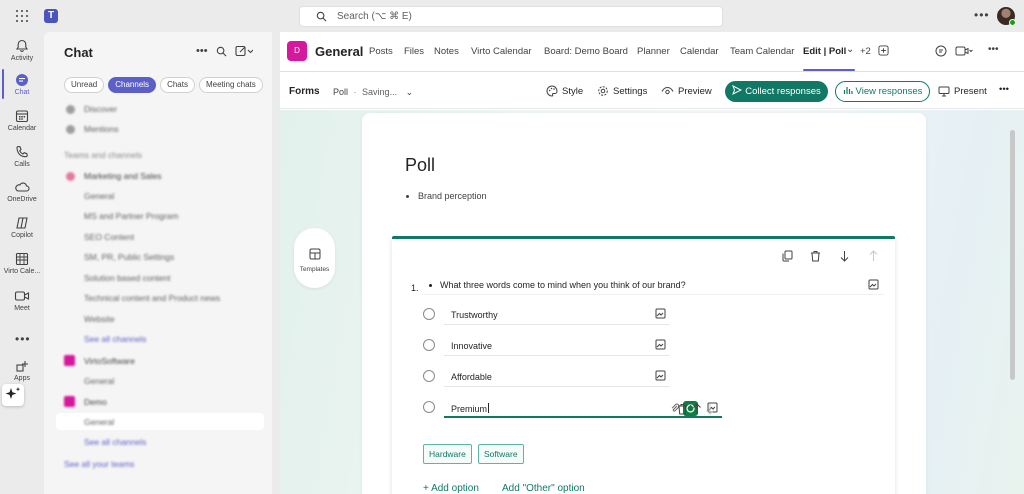 The width and height of the screenshot is (1024, 494). I want to click on team-demo: Demo, so click(95, 402).